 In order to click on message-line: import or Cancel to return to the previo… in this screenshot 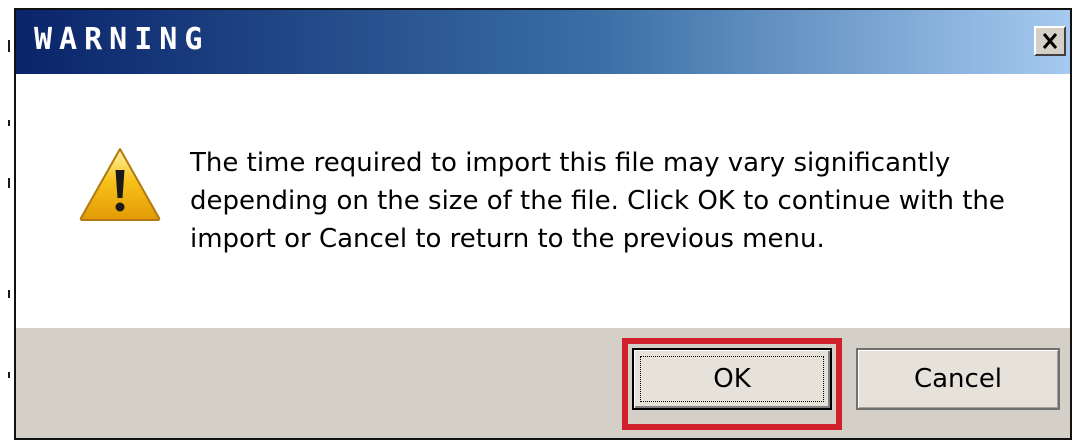, I will do `click(507, 239)`.